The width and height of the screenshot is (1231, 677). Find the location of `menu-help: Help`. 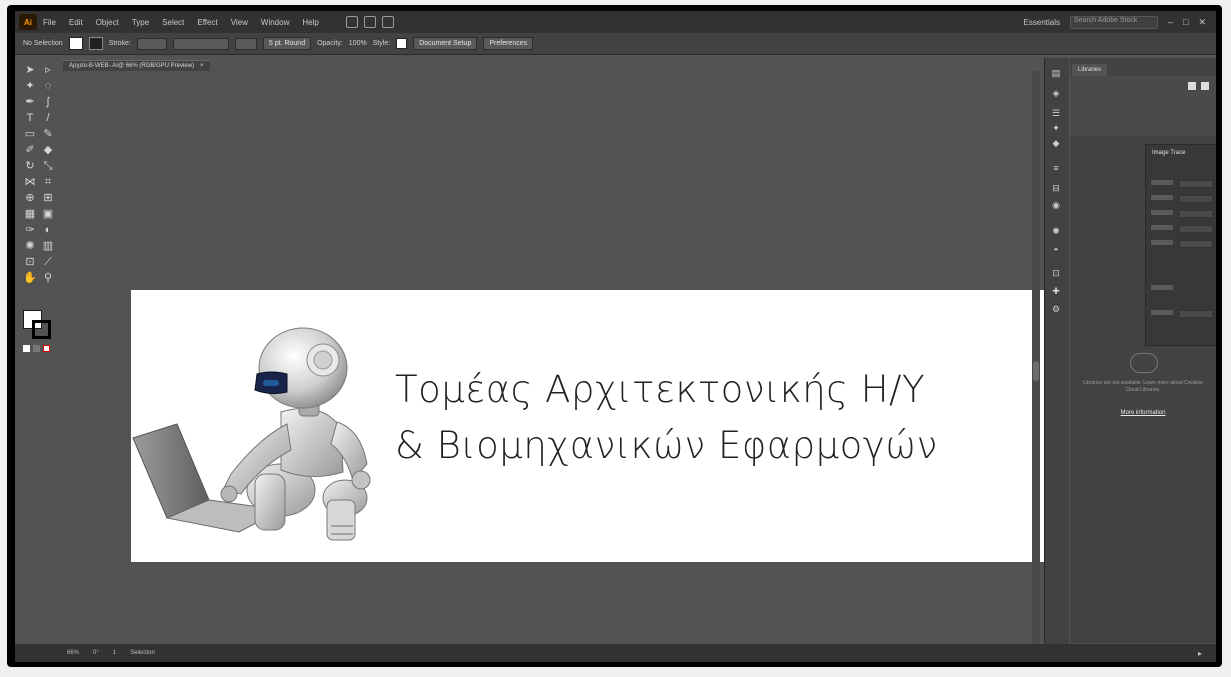

menu-help: Help is located at coordinates (310, 22).